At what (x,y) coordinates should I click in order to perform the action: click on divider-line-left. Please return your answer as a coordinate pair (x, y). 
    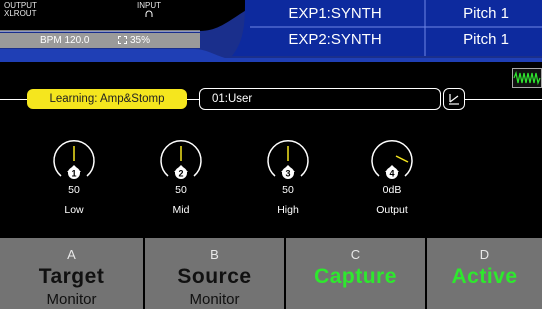
    Looking at the image, I should click on (13, 99).